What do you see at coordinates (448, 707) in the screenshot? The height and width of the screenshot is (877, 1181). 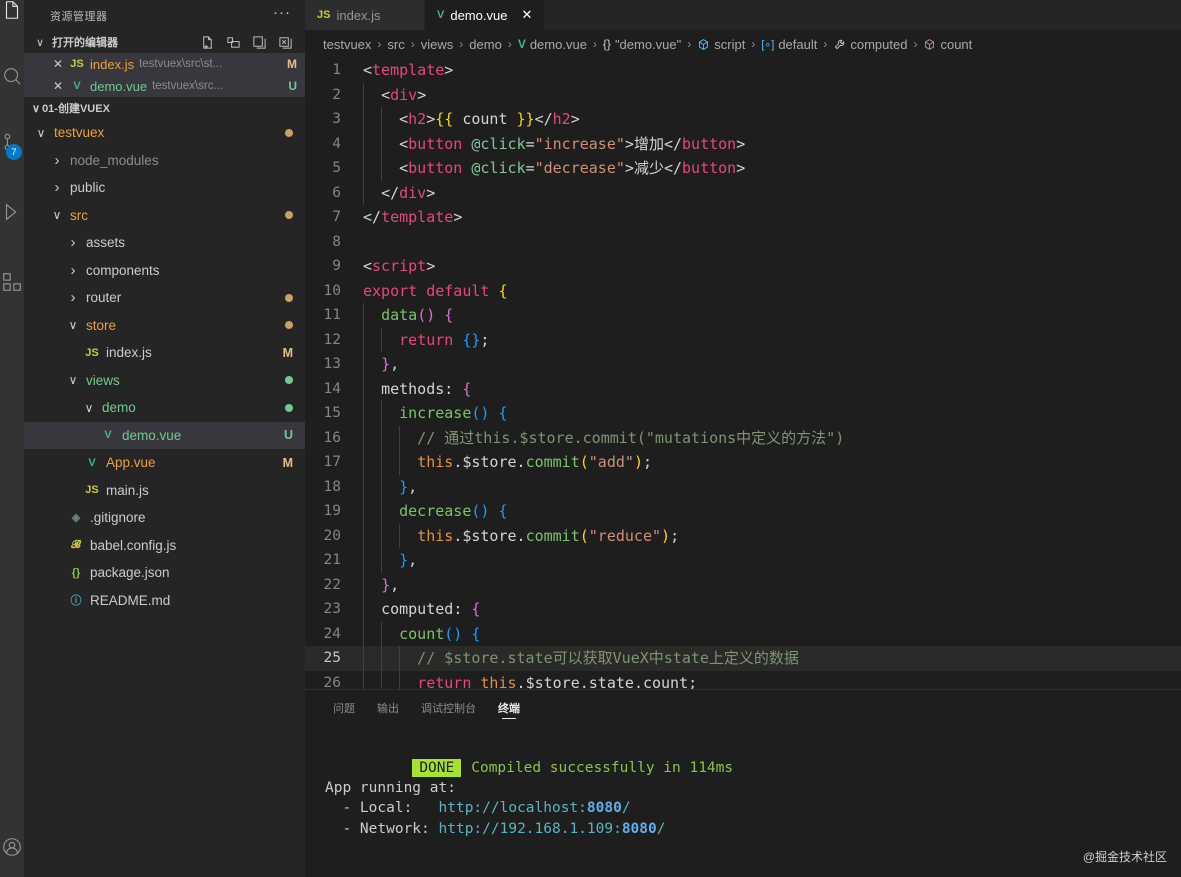 I see `panel-tab-2: 调试控制台` at bounding box center [448, 707].